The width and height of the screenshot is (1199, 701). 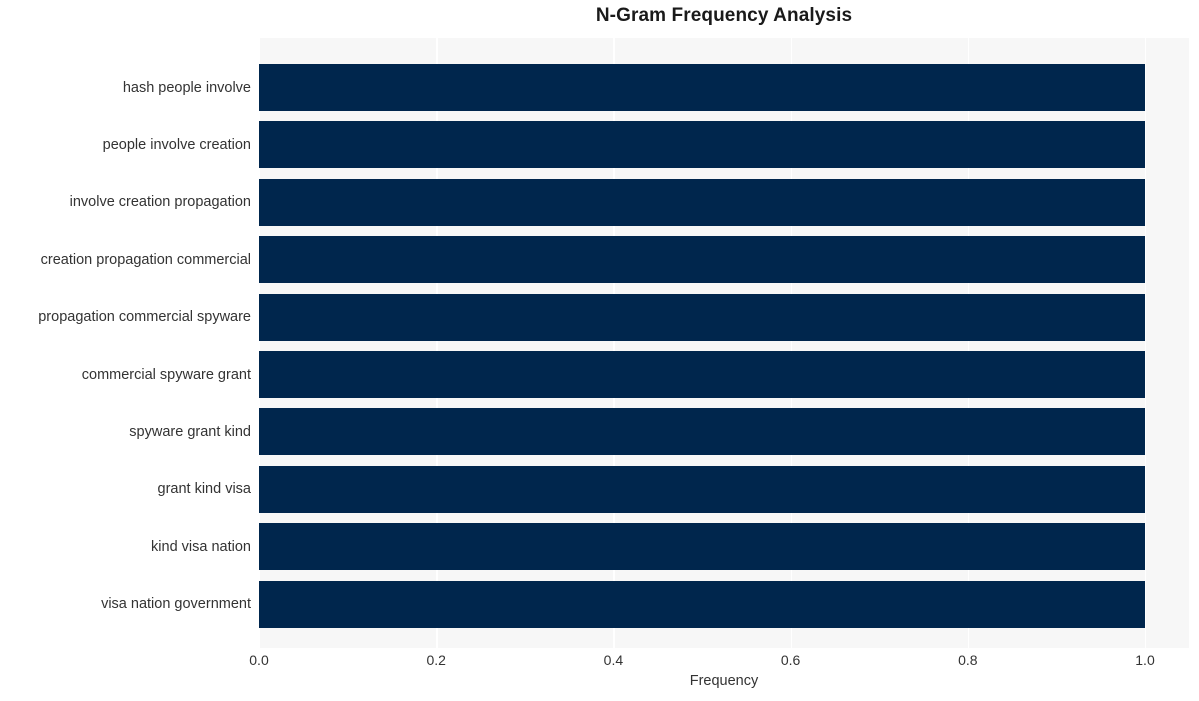 I want to click on y-tick-label: propagation commercial spyware, so click(x=144, y=317).